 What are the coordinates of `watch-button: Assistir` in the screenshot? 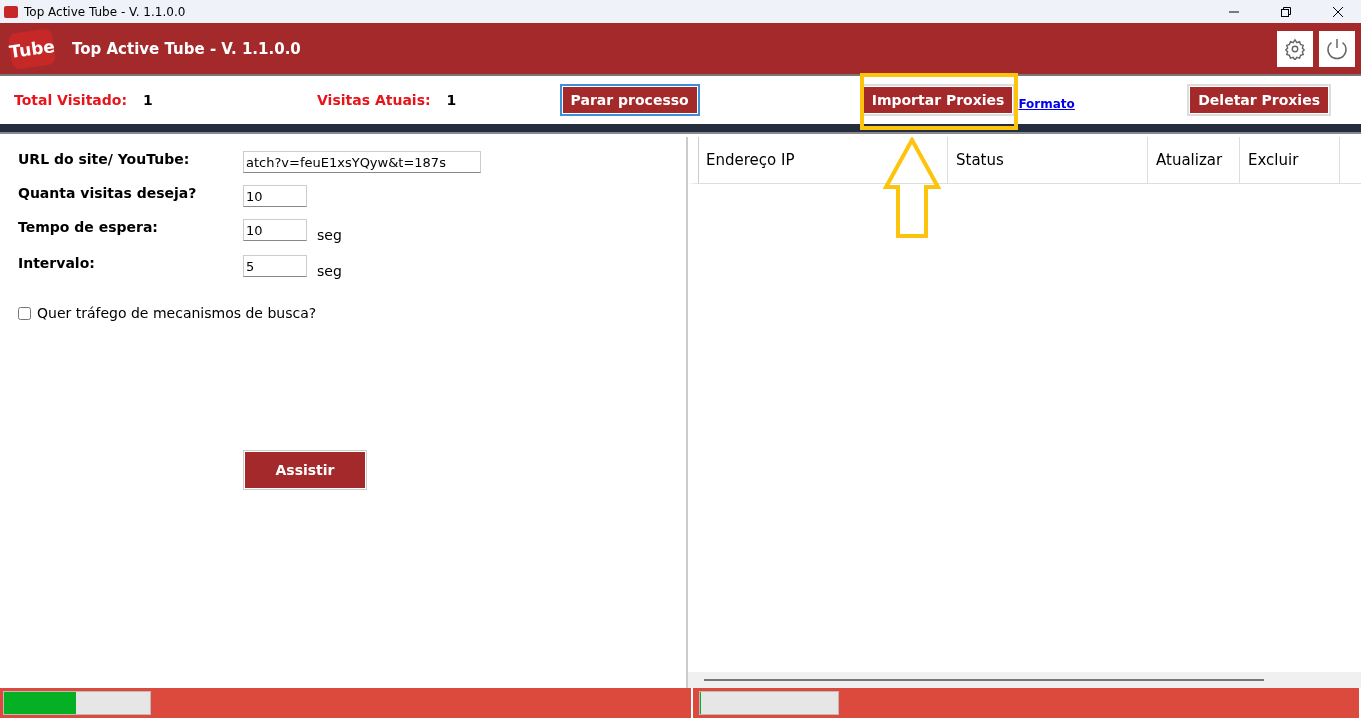 It's located at (305, 470).